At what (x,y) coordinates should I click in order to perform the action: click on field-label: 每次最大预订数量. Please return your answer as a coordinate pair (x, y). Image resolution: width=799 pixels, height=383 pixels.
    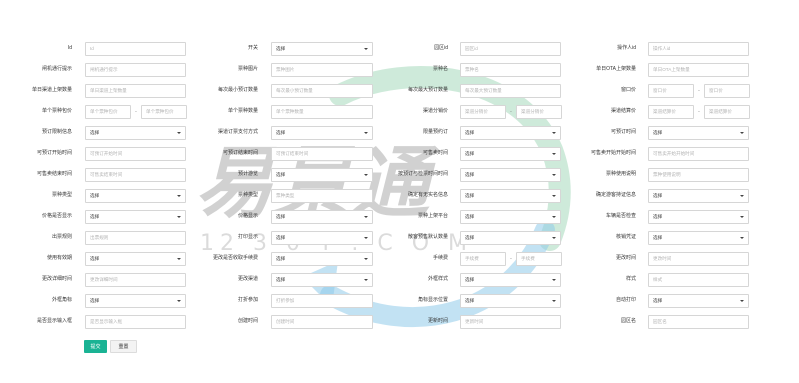
    Looking at the image, I should click on (427, 90).